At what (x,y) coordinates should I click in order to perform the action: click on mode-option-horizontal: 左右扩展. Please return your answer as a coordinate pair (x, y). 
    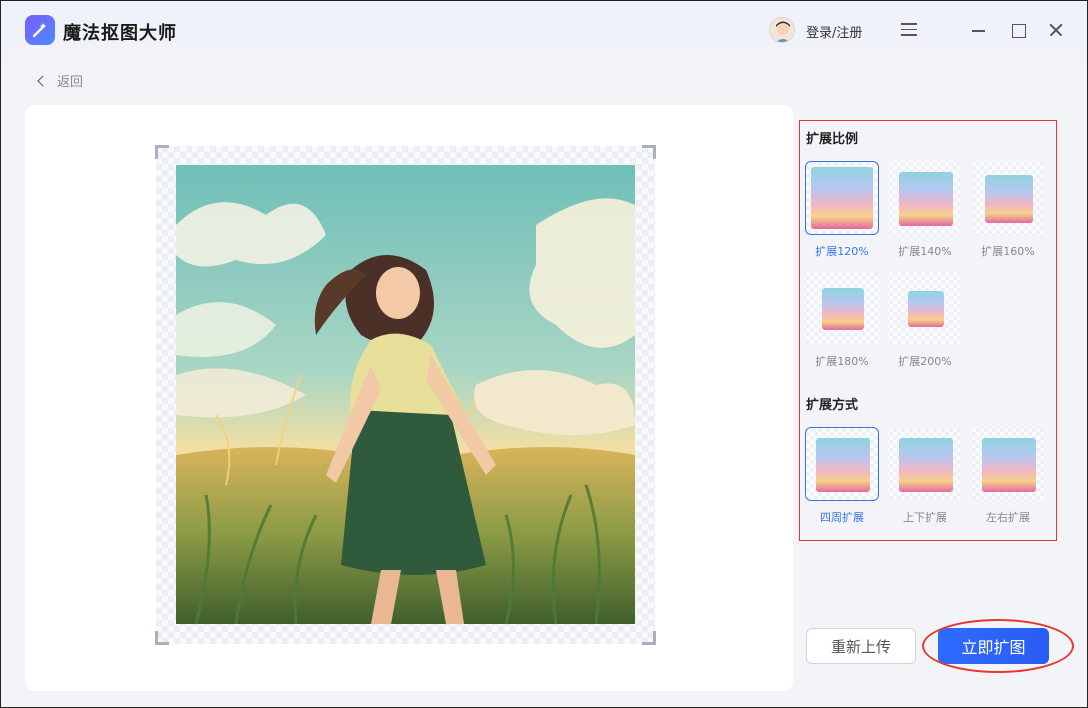
    Looking at the image, I should click on (1008, 476).